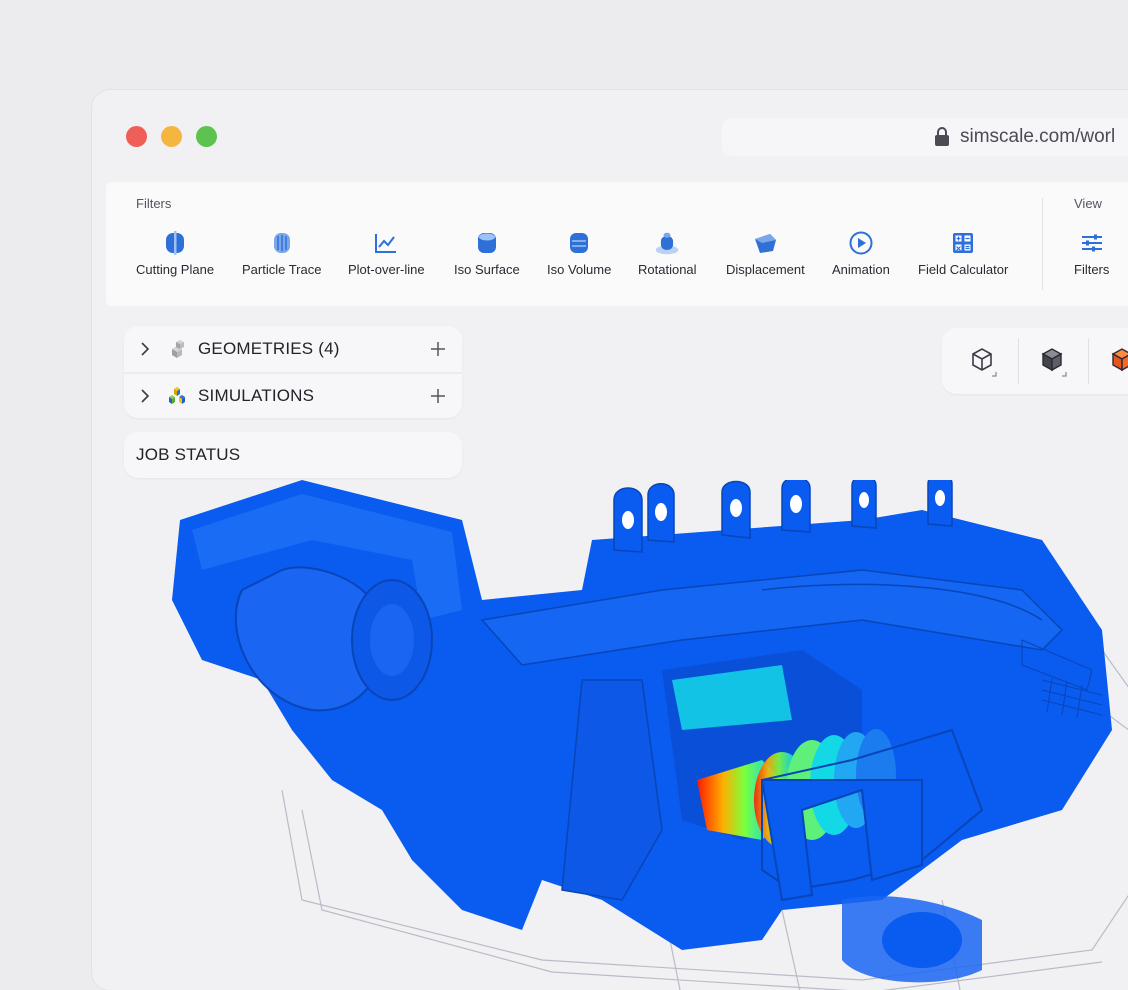 The width and height of the screenshot is (1128, 990). Describe the element at coordinates (281, 253) in the screenshot. I see `particle-trace-button: Particle Trace` at that location.